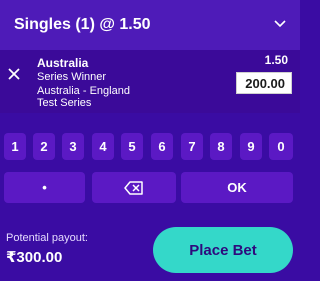  Describe the element at coordinates (237, 187) in the screenshot. I see `key-ok: OK` at that location.